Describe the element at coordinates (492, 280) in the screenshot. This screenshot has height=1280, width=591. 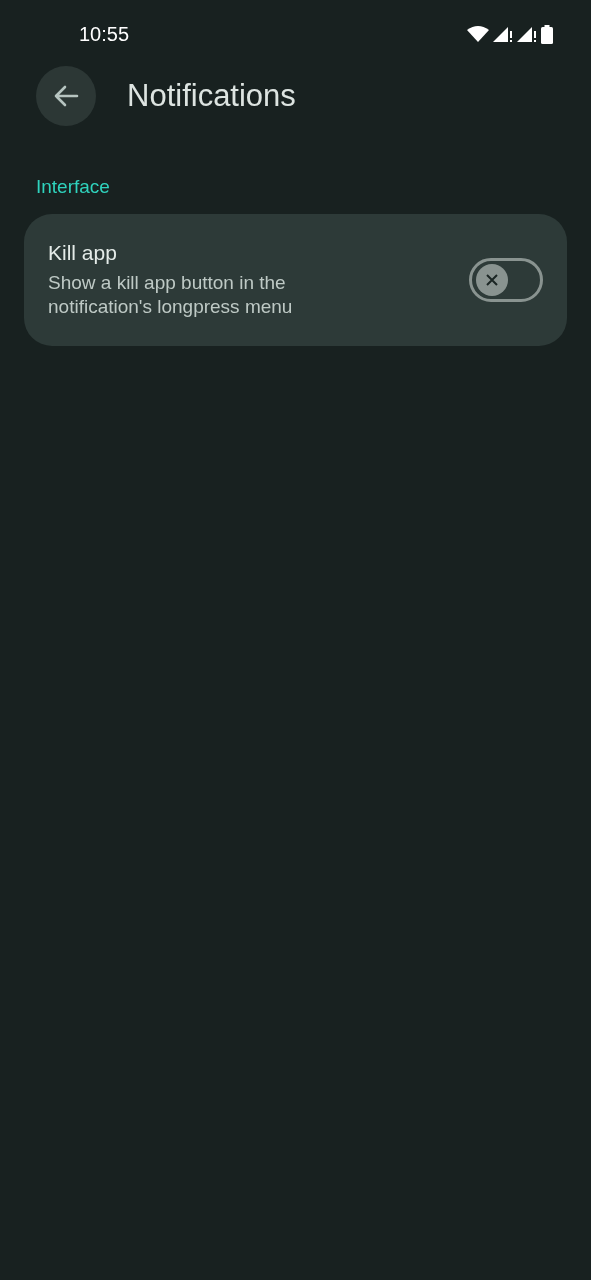
I see `close-icon` at that location.